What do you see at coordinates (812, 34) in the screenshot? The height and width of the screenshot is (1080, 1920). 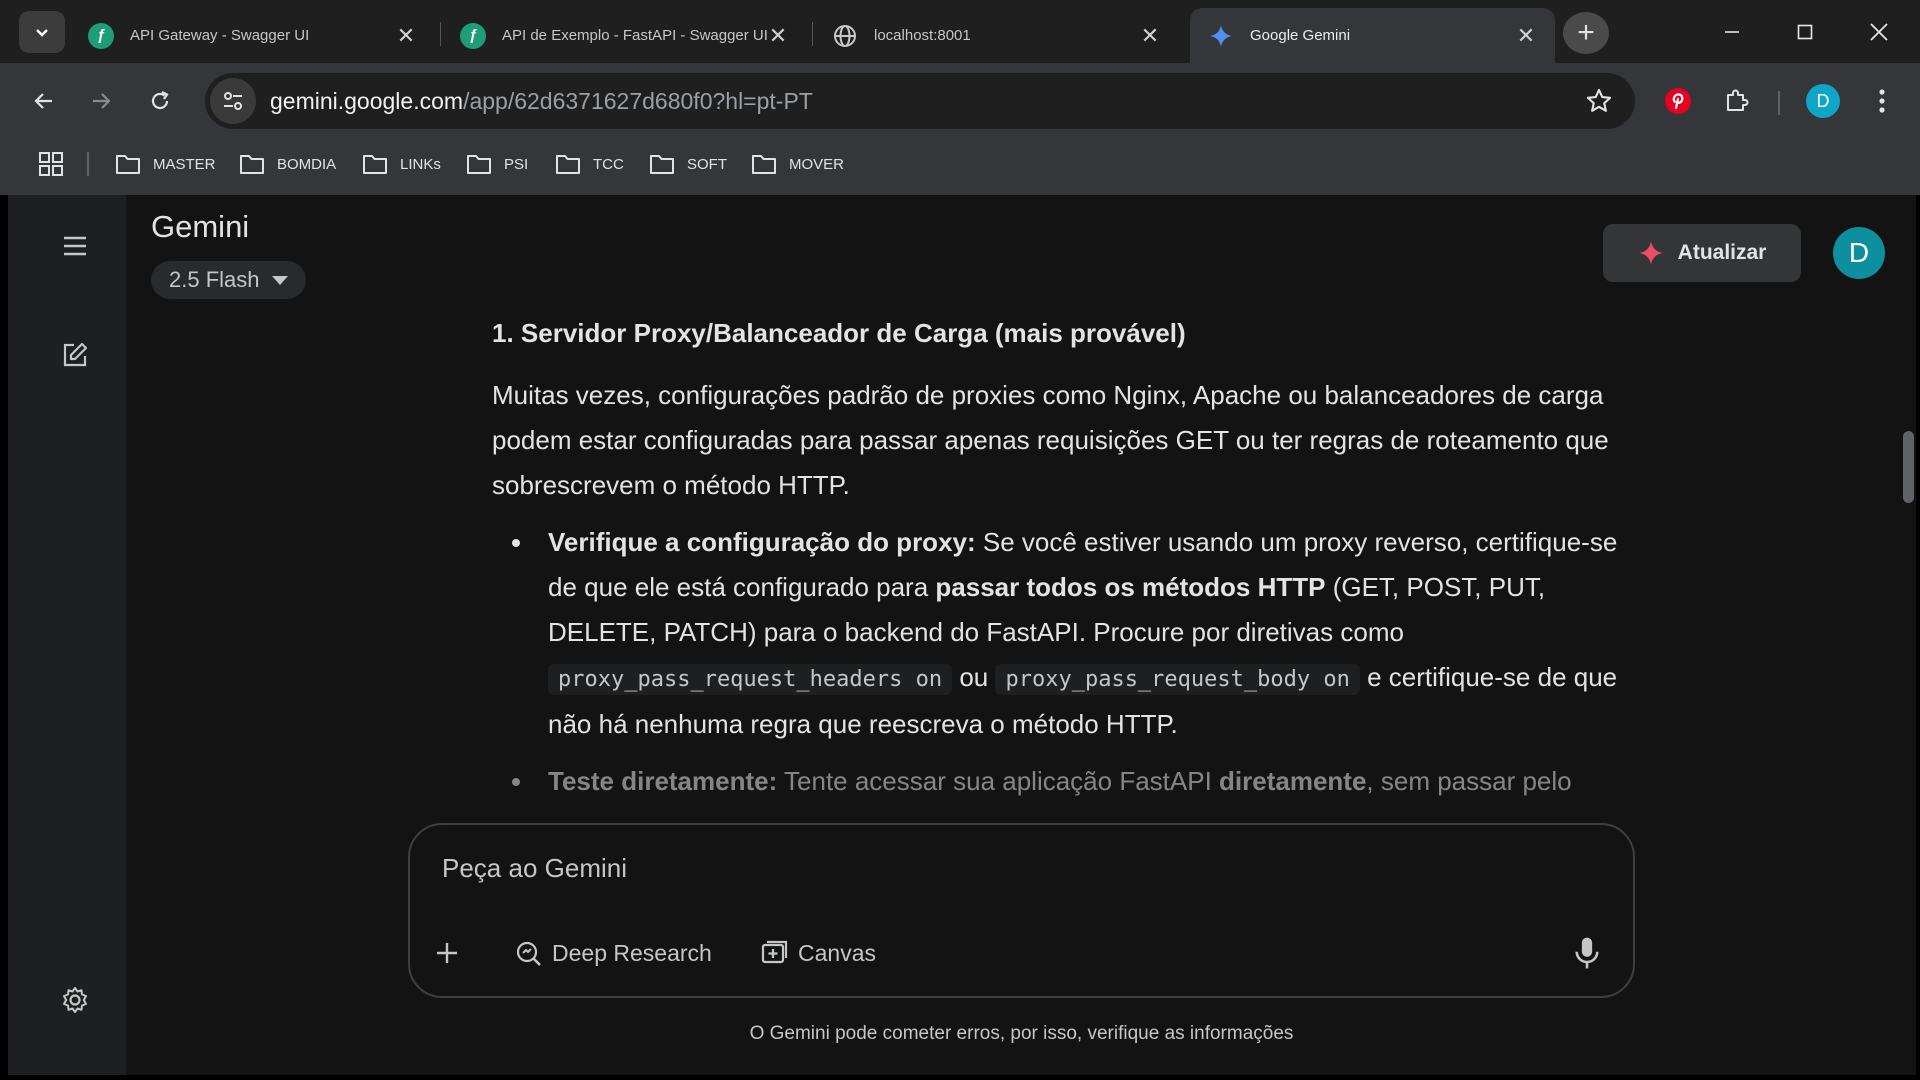 I see `tab-divider` at bounding box center [812, 34].